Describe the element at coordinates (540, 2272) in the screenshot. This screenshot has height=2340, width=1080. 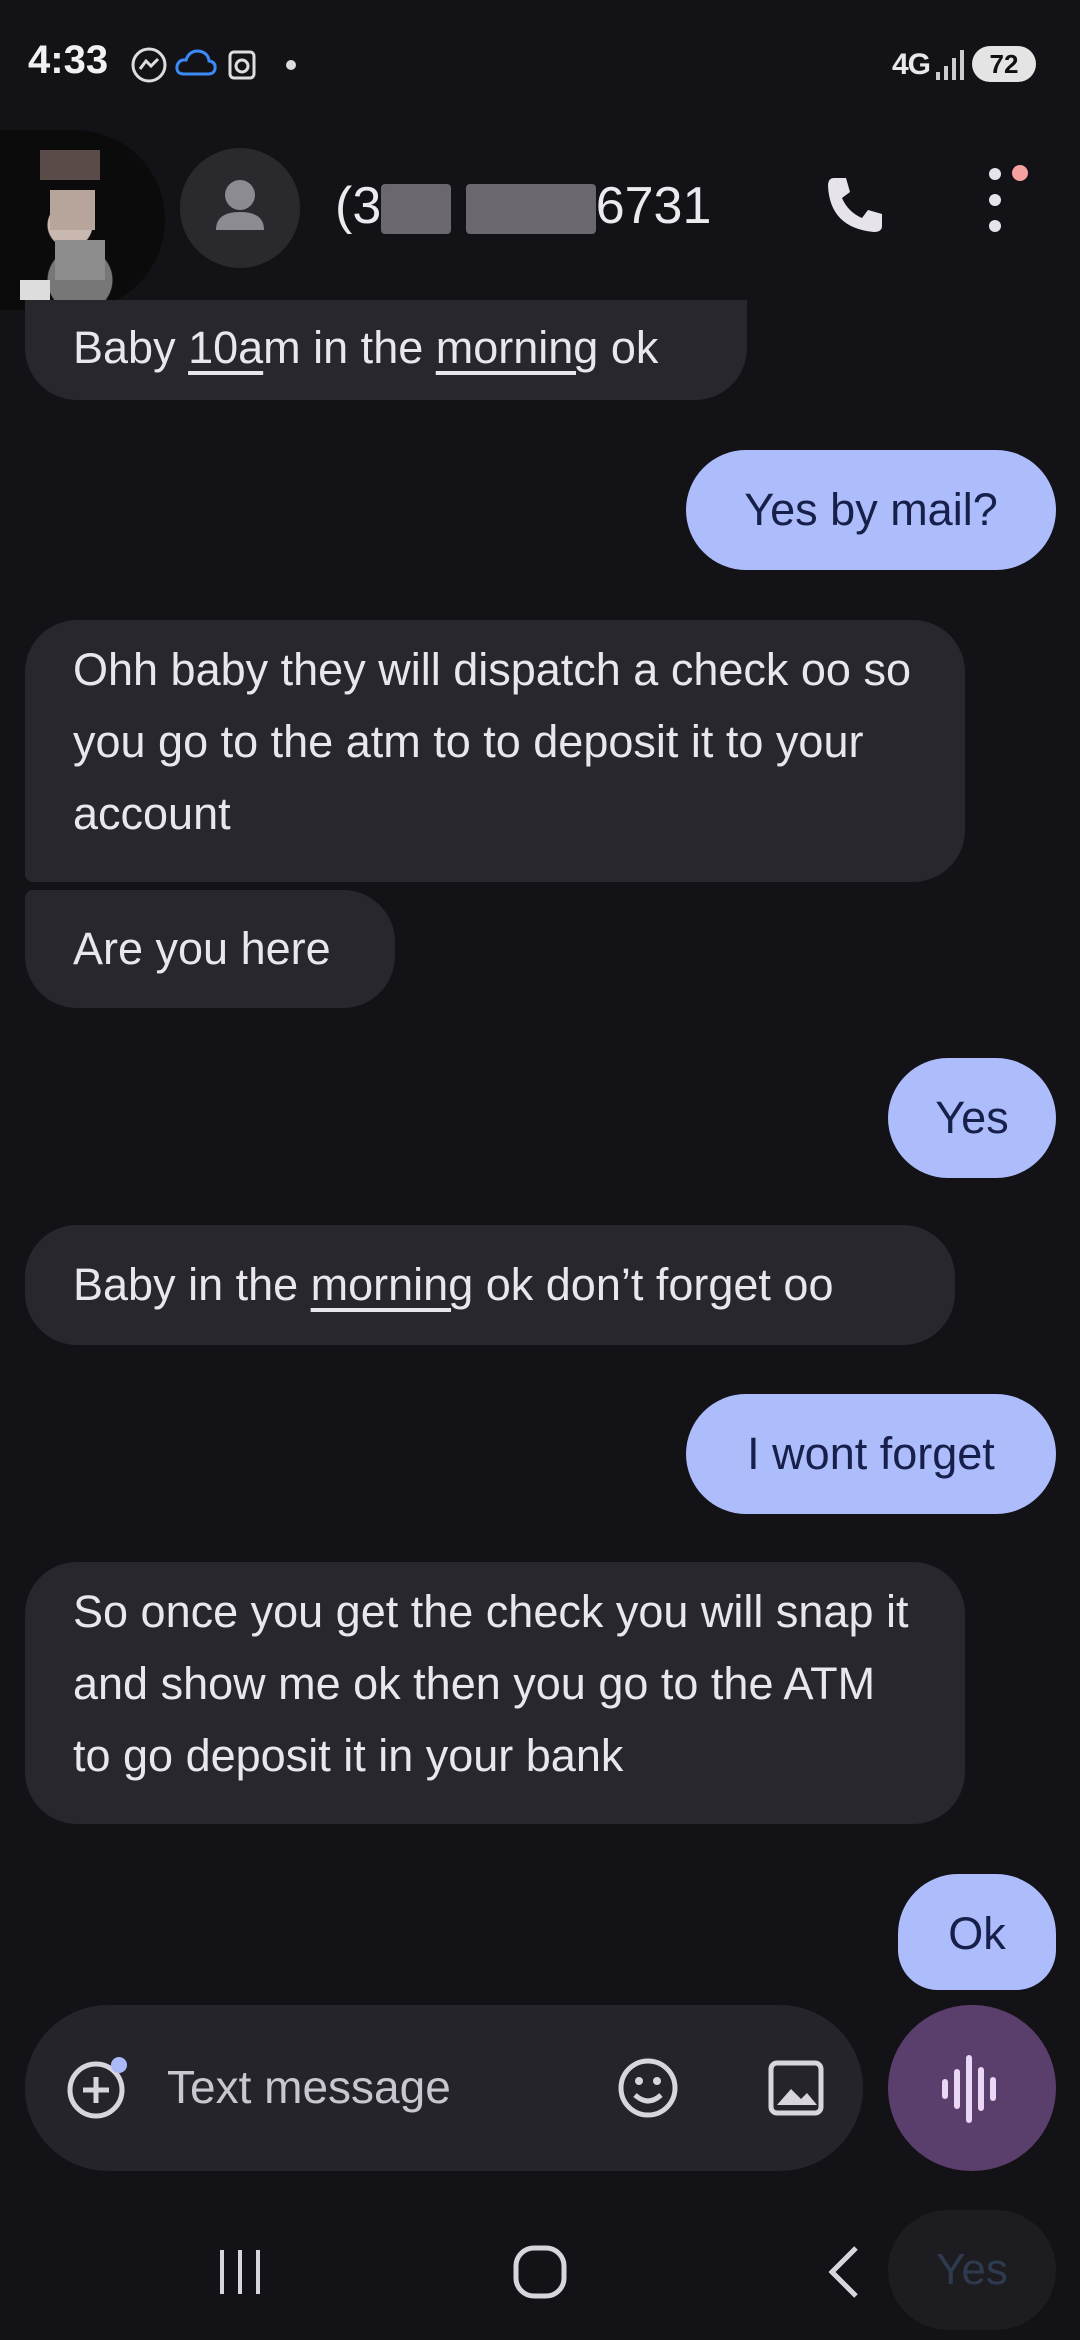
I see `home-icon` at that location.